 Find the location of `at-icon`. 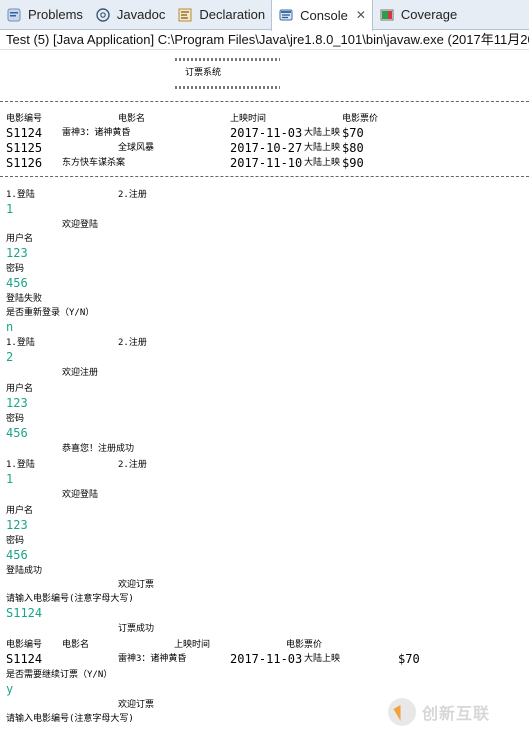

at-icon is located at coordinates (103, 15).